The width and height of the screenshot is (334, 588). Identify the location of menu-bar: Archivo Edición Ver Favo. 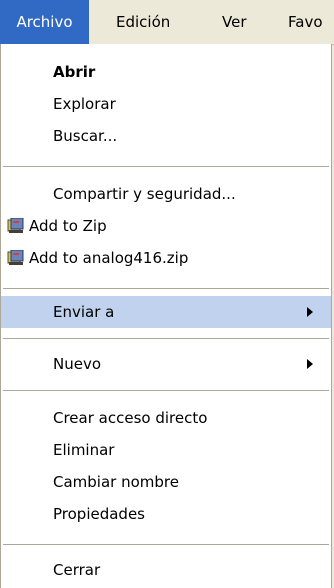
(167, 22).